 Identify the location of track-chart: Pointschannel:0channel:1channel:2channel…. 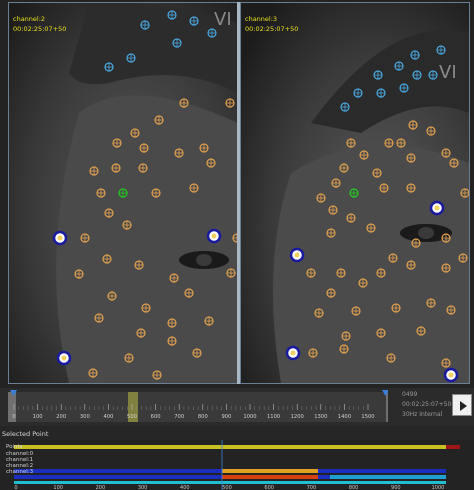
(237, 465).